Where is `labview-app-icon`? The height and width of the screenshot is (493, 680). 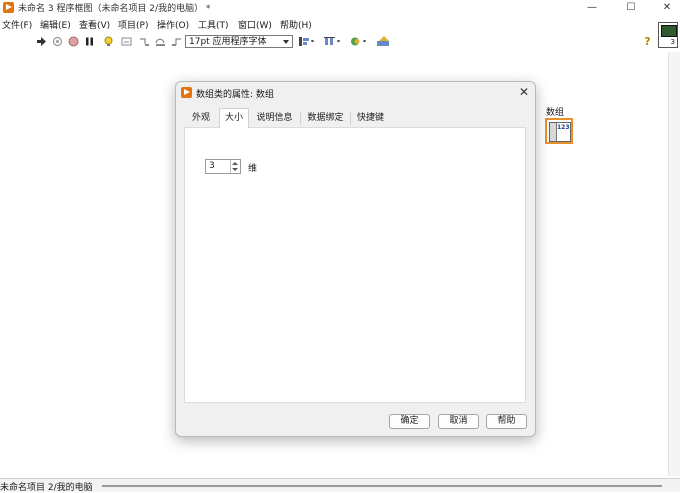
labview-app-icon is located at coordinates (8, 7).